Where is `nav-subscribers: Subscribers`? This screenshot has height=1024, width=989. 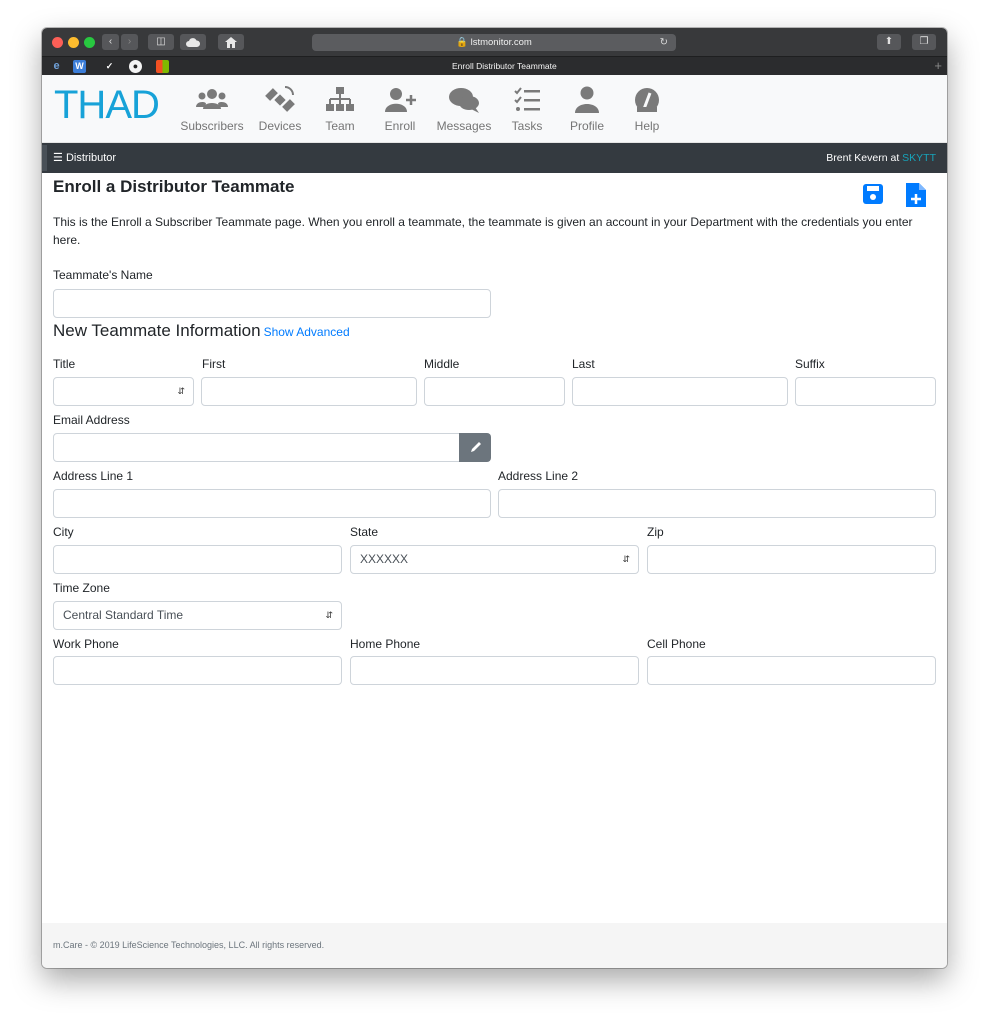
nav-subscribers: Subscribers is located at coordinates (212, 109).